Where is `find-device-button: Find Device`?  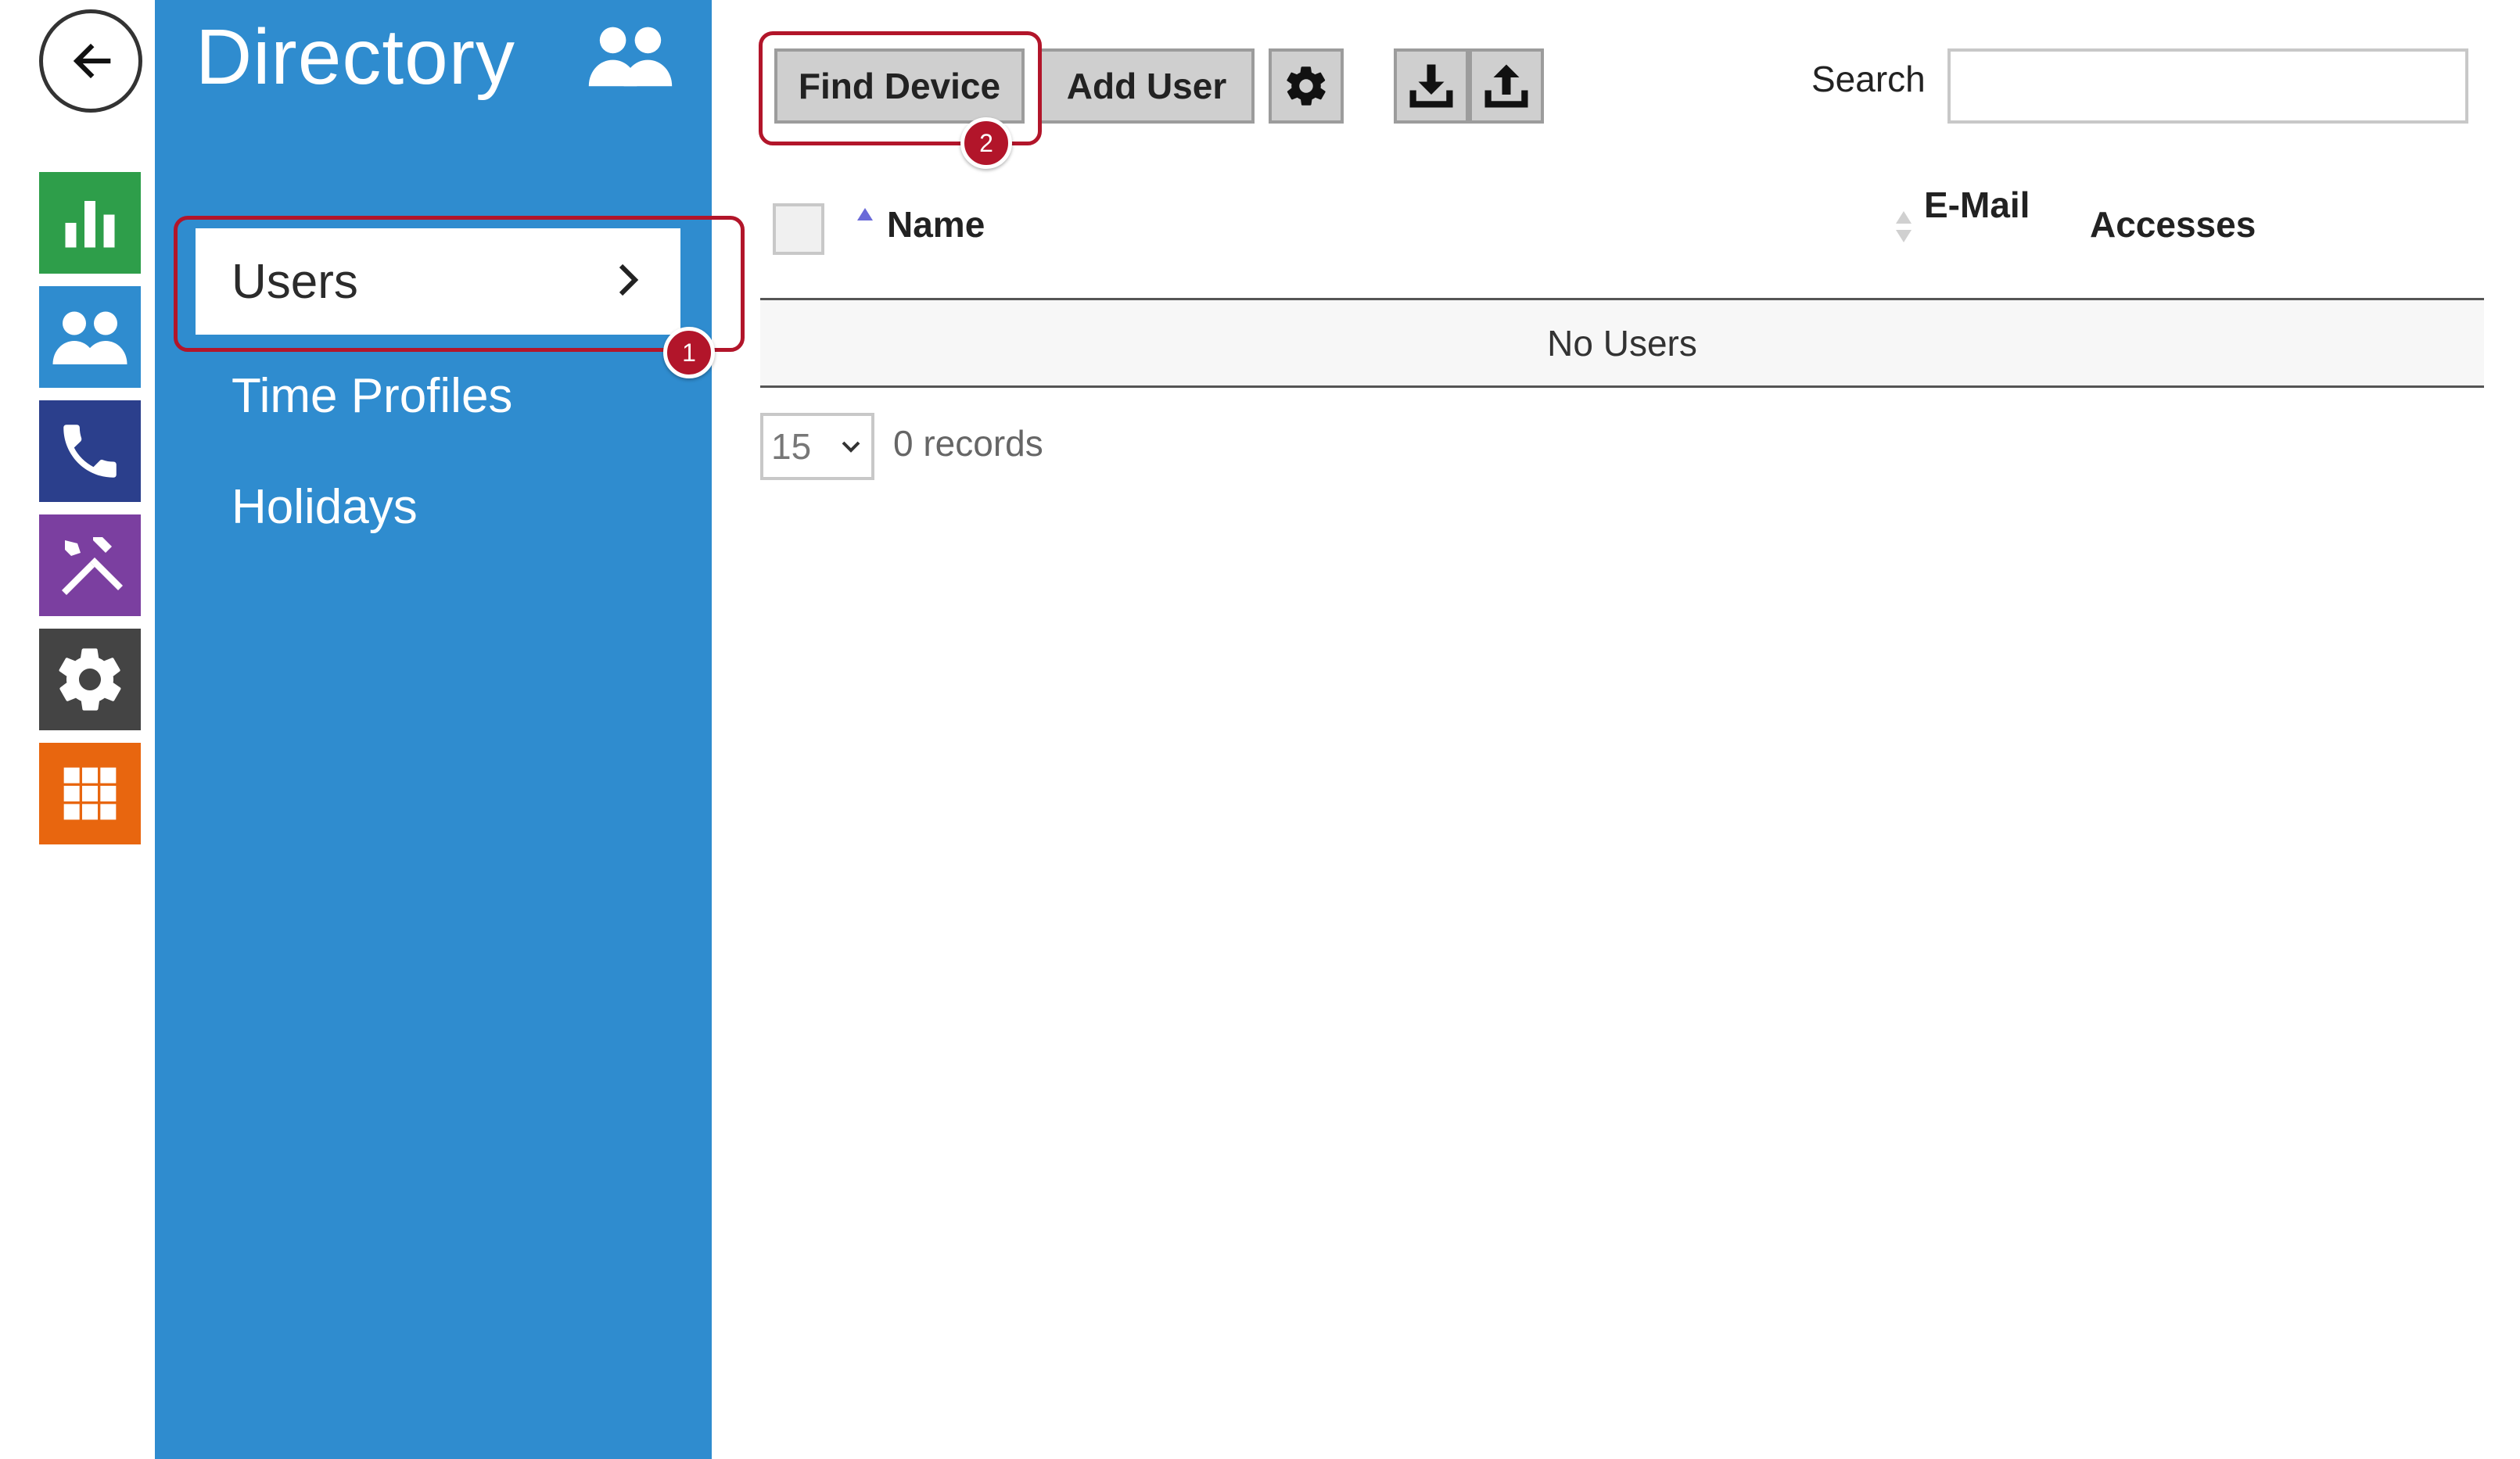 find-device-button: Find Device is located at coordinates (899, 86).